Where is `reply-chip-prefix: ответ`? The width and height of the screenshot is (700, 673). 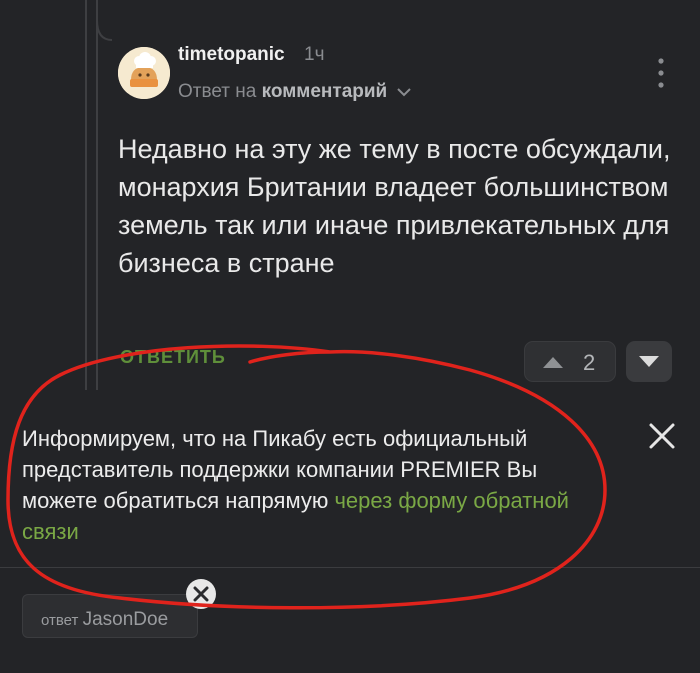 reply-chip-prefix: ответ is located at coordinates (60, 620).